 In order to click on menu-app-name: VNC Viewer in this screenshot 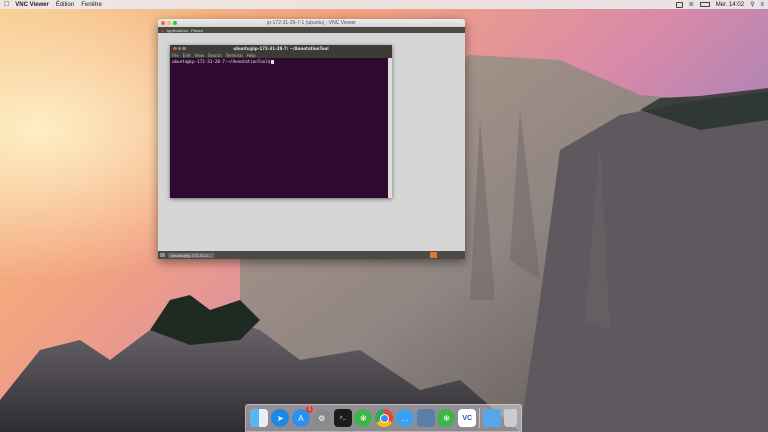, I will do `click(32, 5)`.